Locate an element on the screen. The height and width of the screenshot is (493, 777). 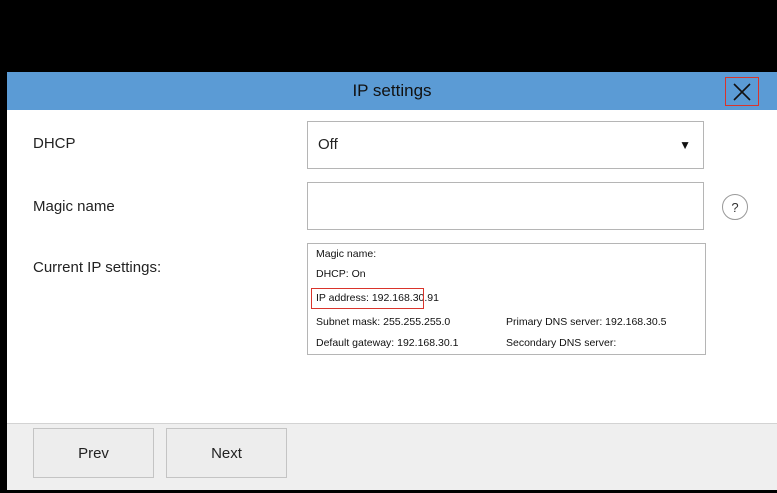
dialog-titlebar: IP settings is located at coordinates (392, 91).